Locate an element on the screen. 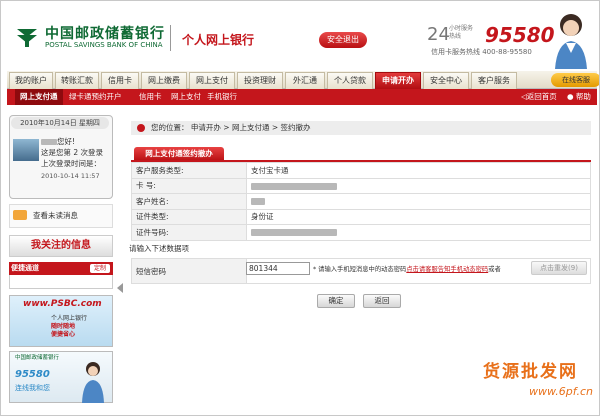 This screenshot has height=416, width=600. tab-personal-loan: 个人贷款 is located at coordinates (350, 80).